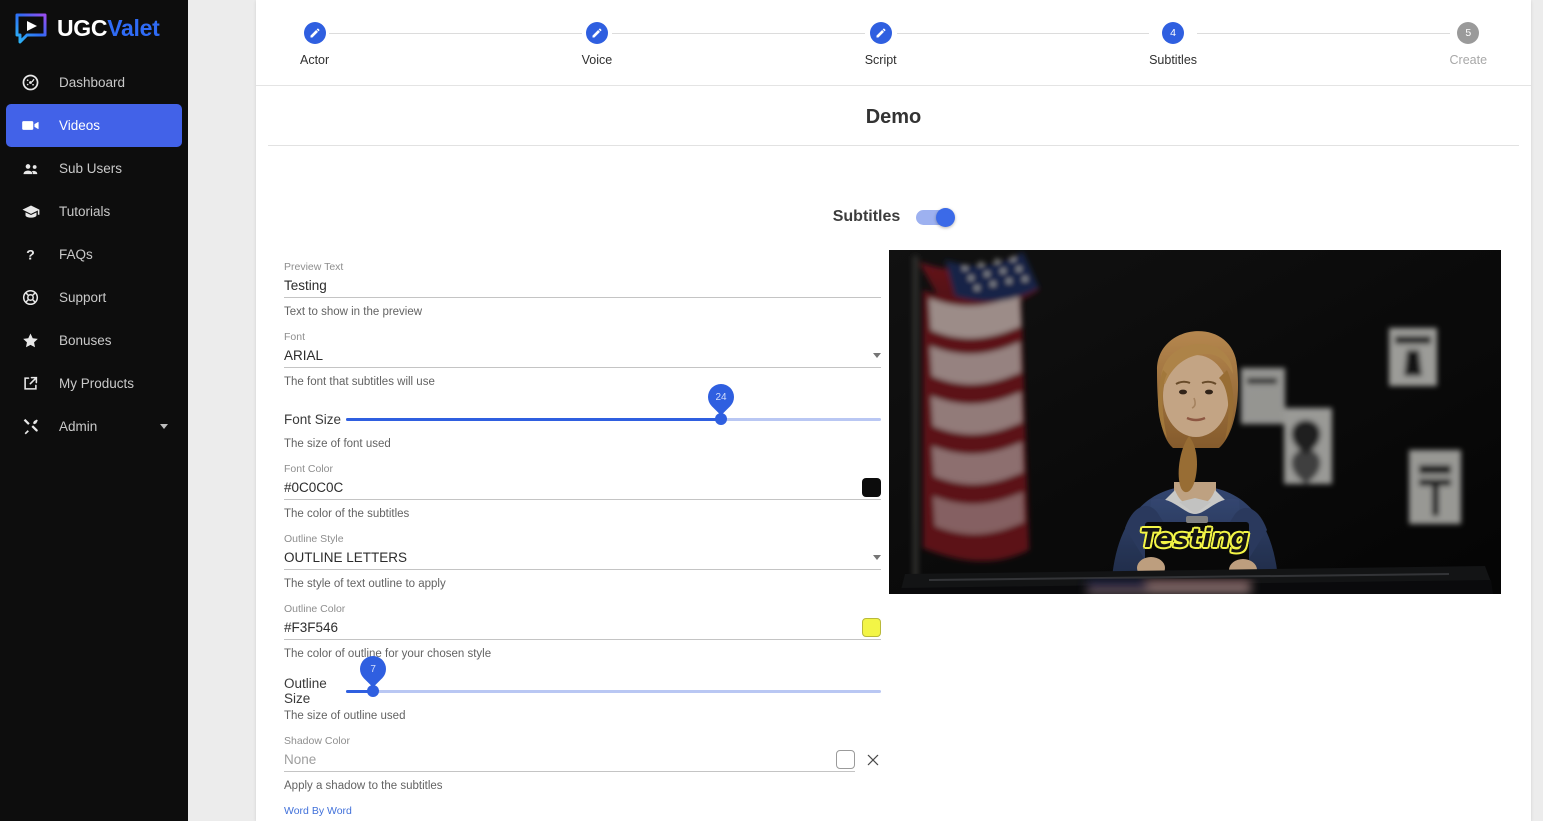 This screenshot has height=821, width=1543. Describe the element at coordinates (305, 691) in the screenshot. I see `outline-size-label: Outline Size` at that location.